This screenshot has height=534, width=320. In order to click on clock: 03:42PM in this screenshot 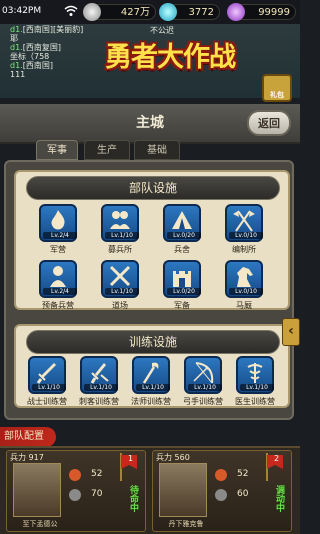, I will do `click(22, 11)`.